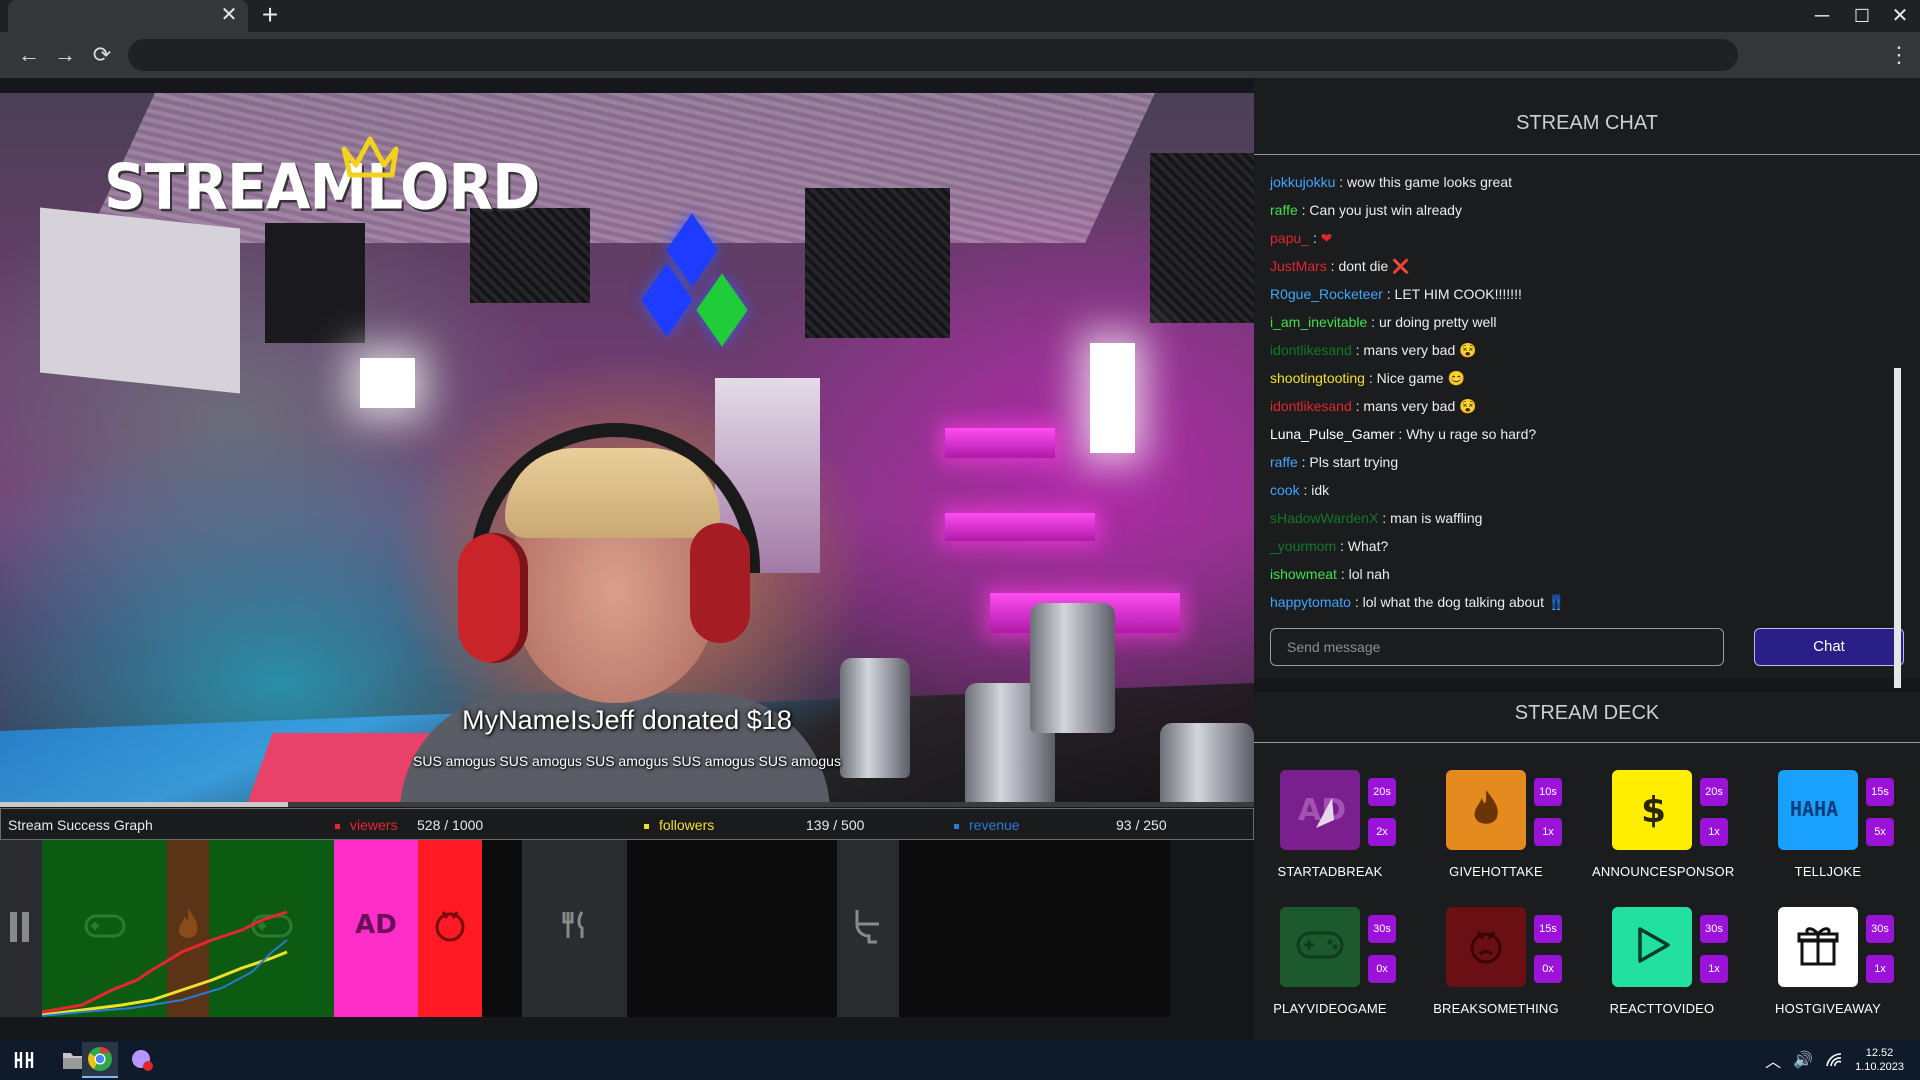 The image size is (1920, 1080). What do you see at coordinates (21, 928) in the screenshot?
I see `pause-icon` at bounding box center [21, 928].